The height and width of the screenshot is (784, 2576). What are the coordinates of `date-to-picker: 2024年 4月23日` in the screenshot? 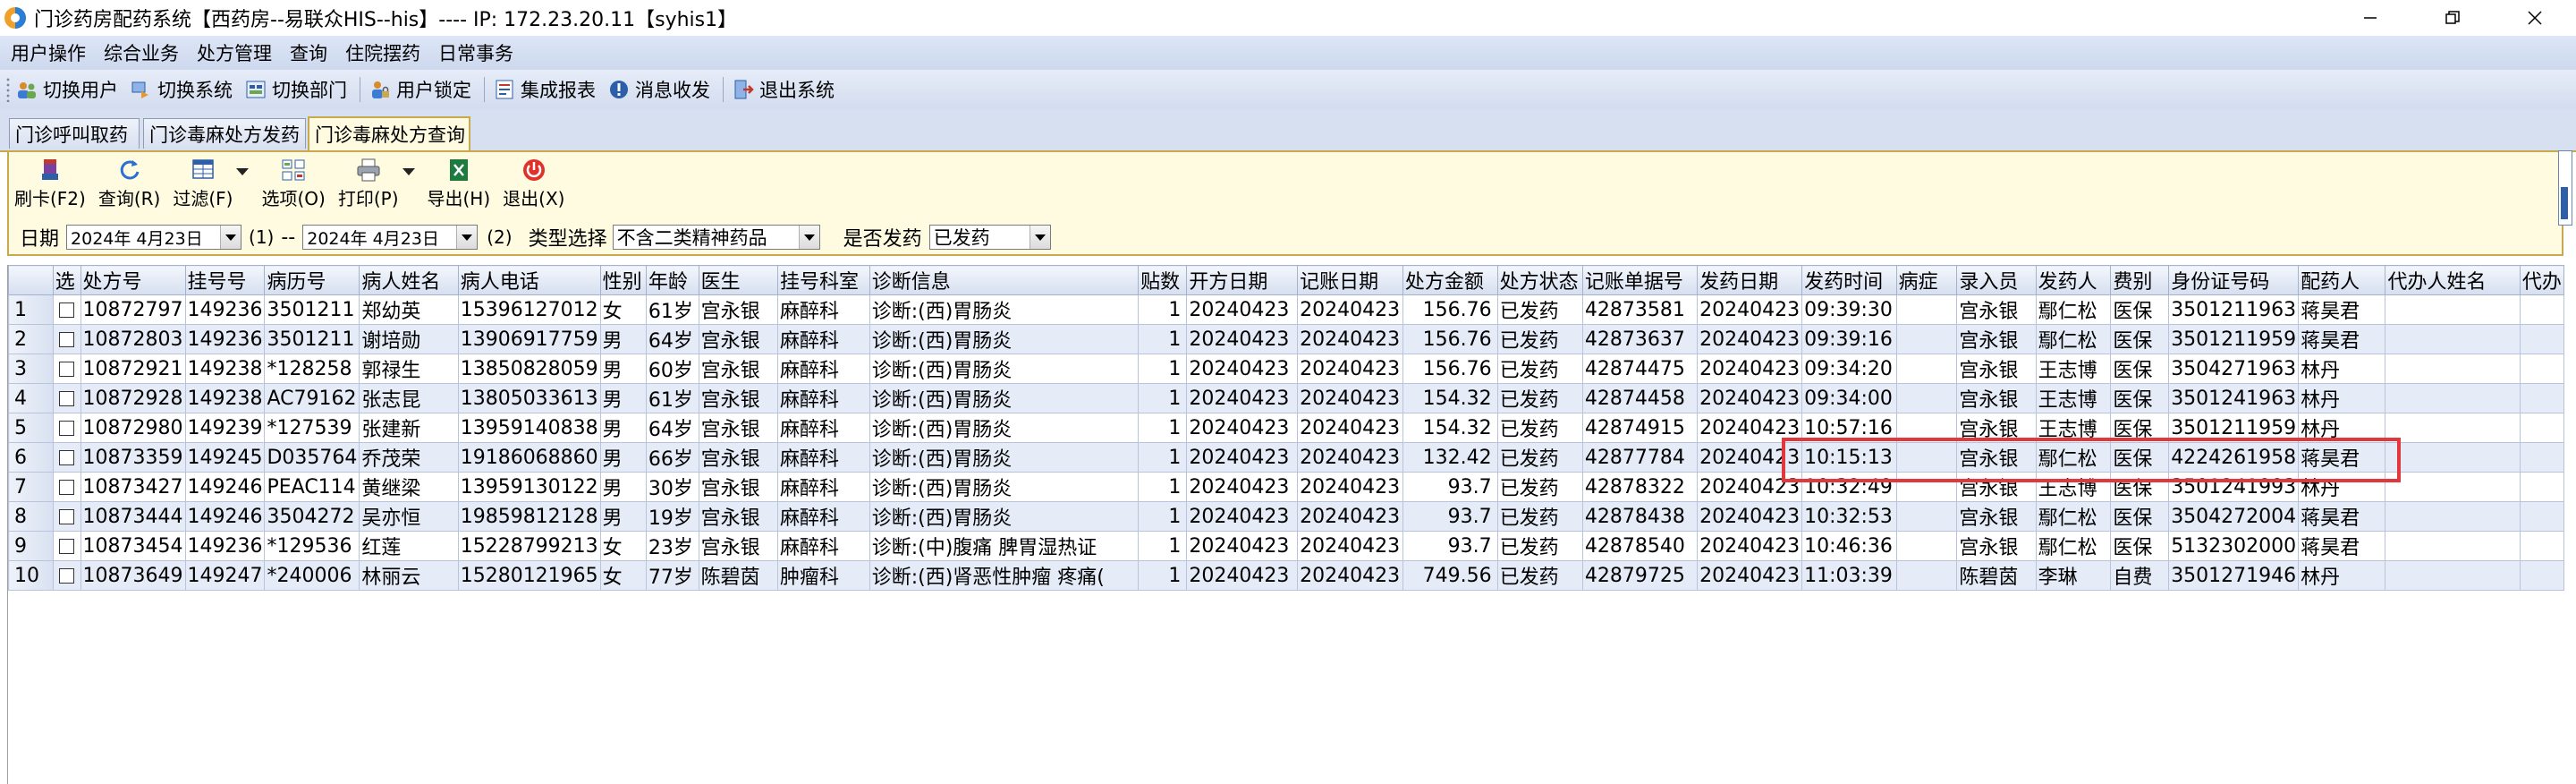 It's located at (390, 237).